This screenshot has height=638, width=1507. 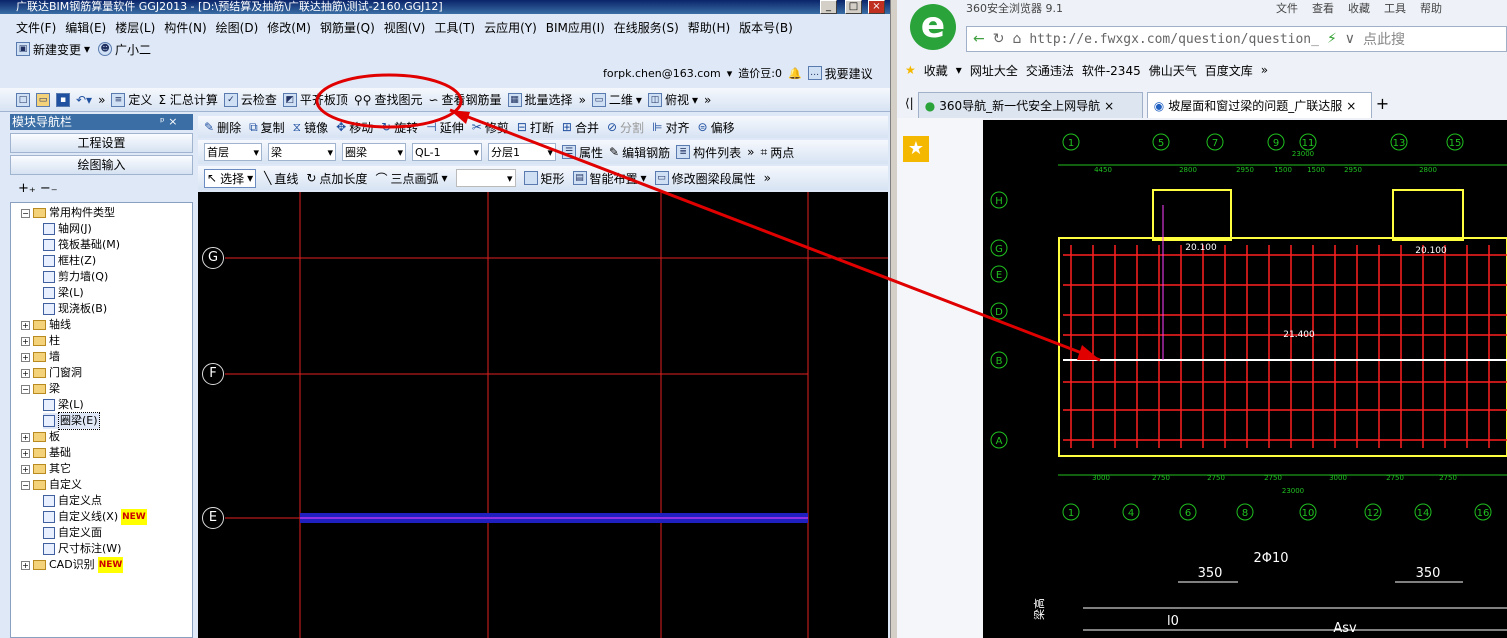 What do you see at coordinates (447, 152) in the screenshot?
I see `name-select: QL-1 ▾` at bounding box center [447, 152].